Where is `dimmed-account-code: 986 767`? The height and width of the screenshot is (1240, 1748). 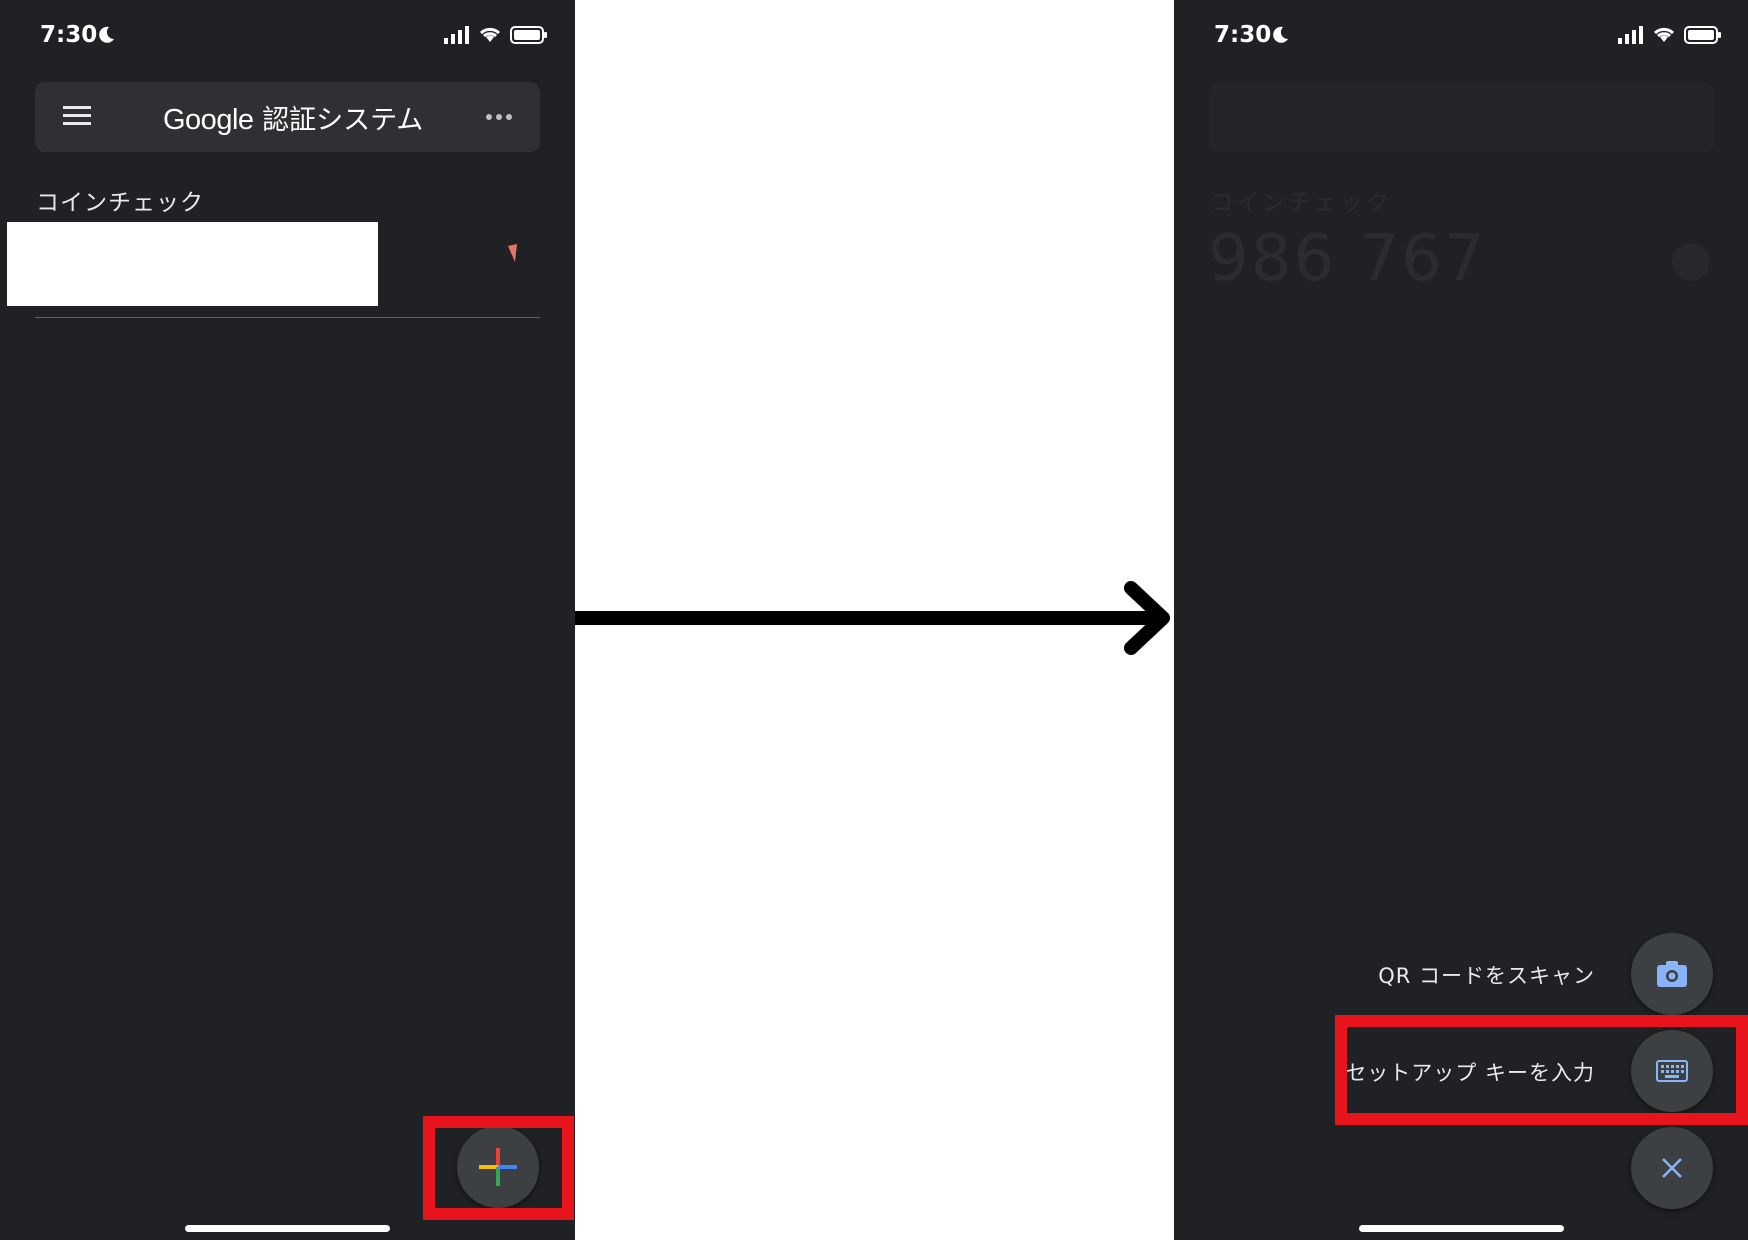 dimmed-account-code: 986 767 is located at coordinates (1347, 259).